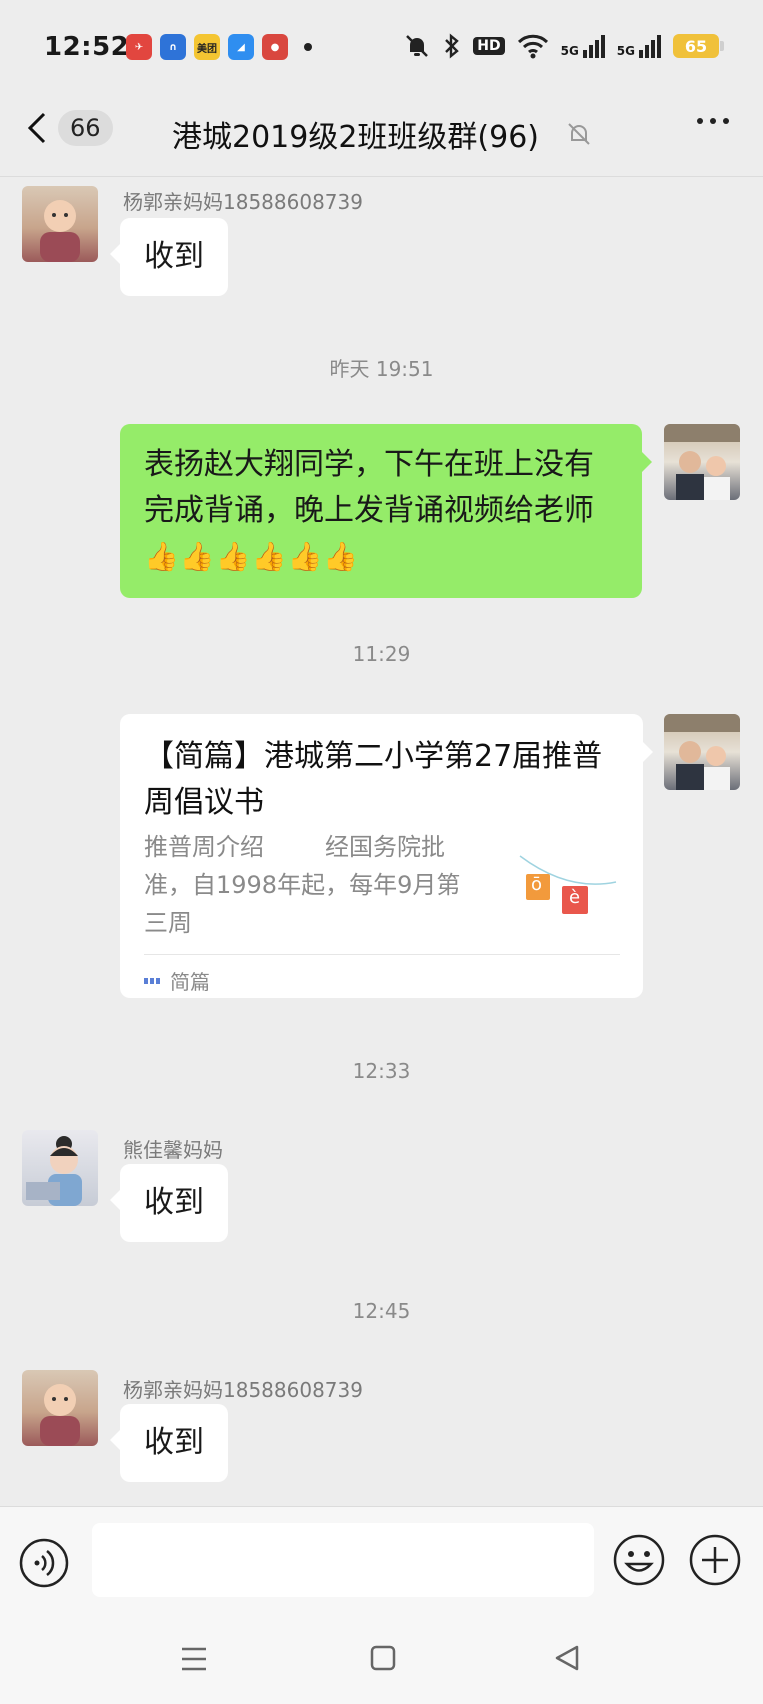  What do you see at coordinates (302, 885) in the screenshot?
I see `card-description: 推普周介绍 经国务院批准，自1998年起，每年9月第三周` at bounding box center [302, 885].